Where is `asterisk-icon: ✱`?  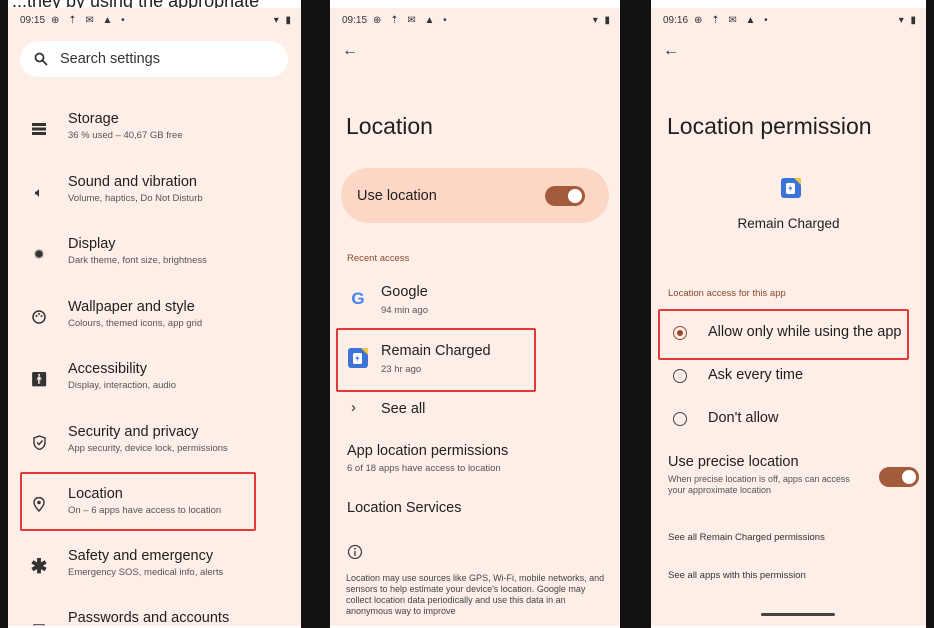 asterisk-icon: ✱ is located at coordinates (39, 566).